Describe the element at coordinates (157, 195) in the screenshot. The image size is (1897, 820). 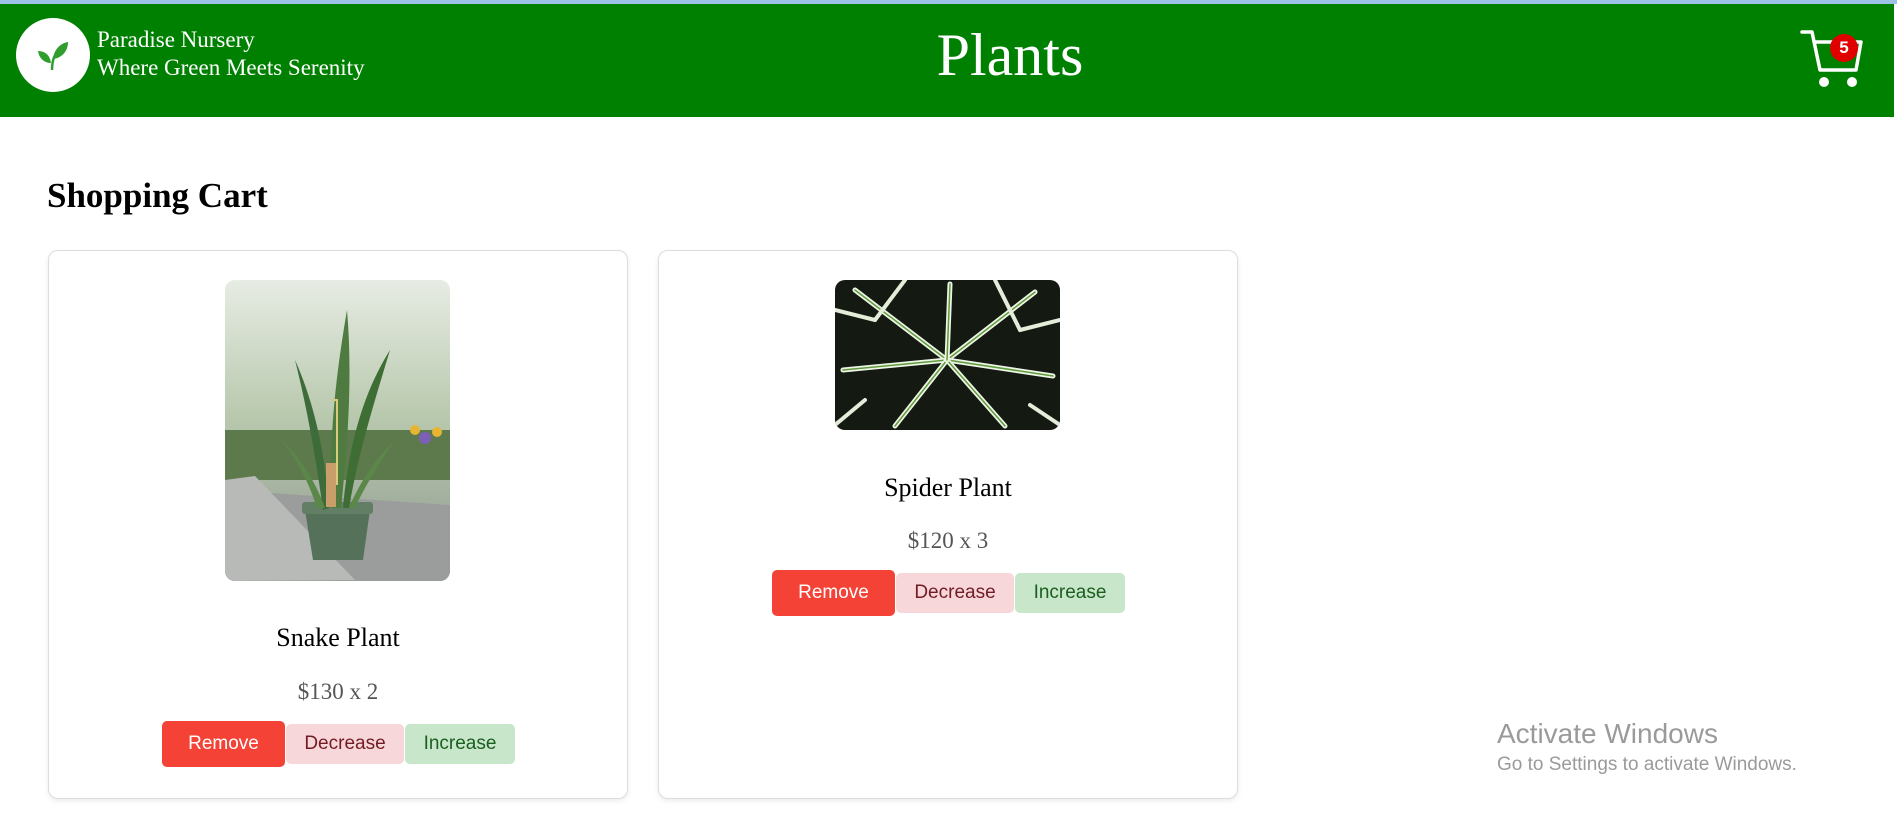
I see `shopping-cart-heading: Shopping Cart` at that location.